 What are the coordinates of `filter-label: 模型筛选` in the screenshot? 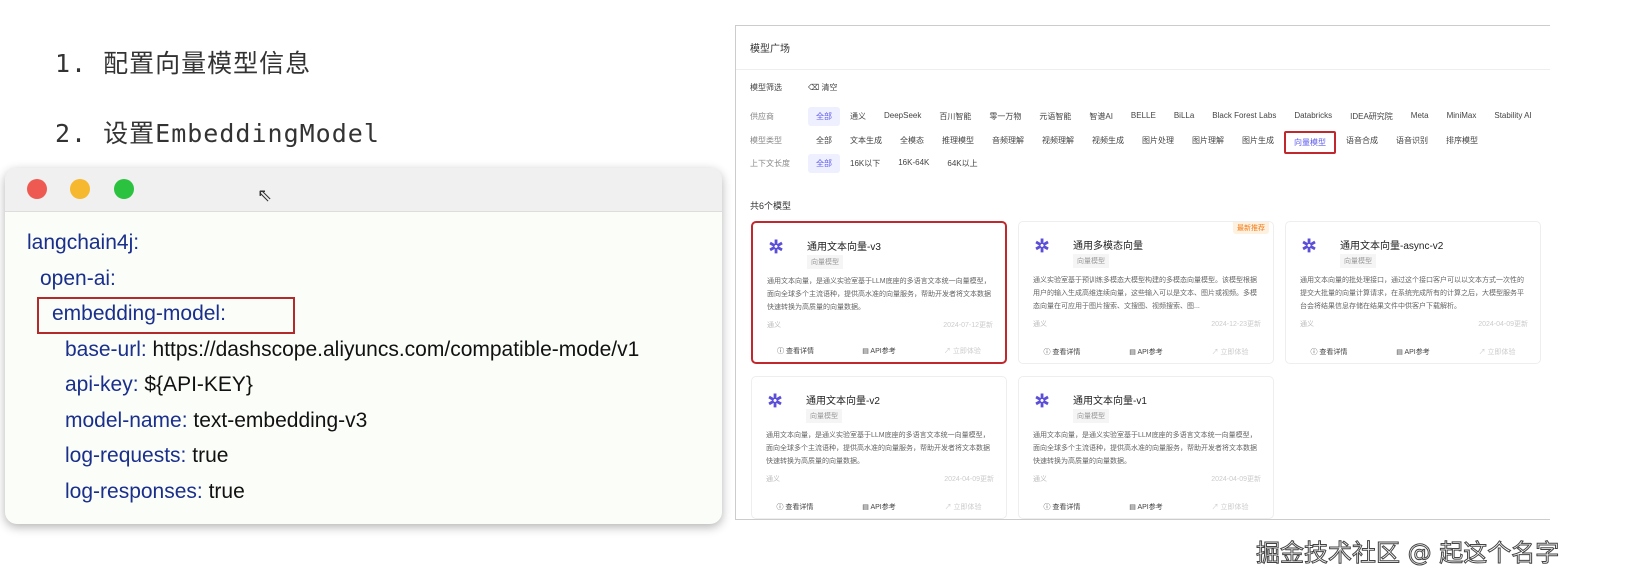 It's located at (766, 87).